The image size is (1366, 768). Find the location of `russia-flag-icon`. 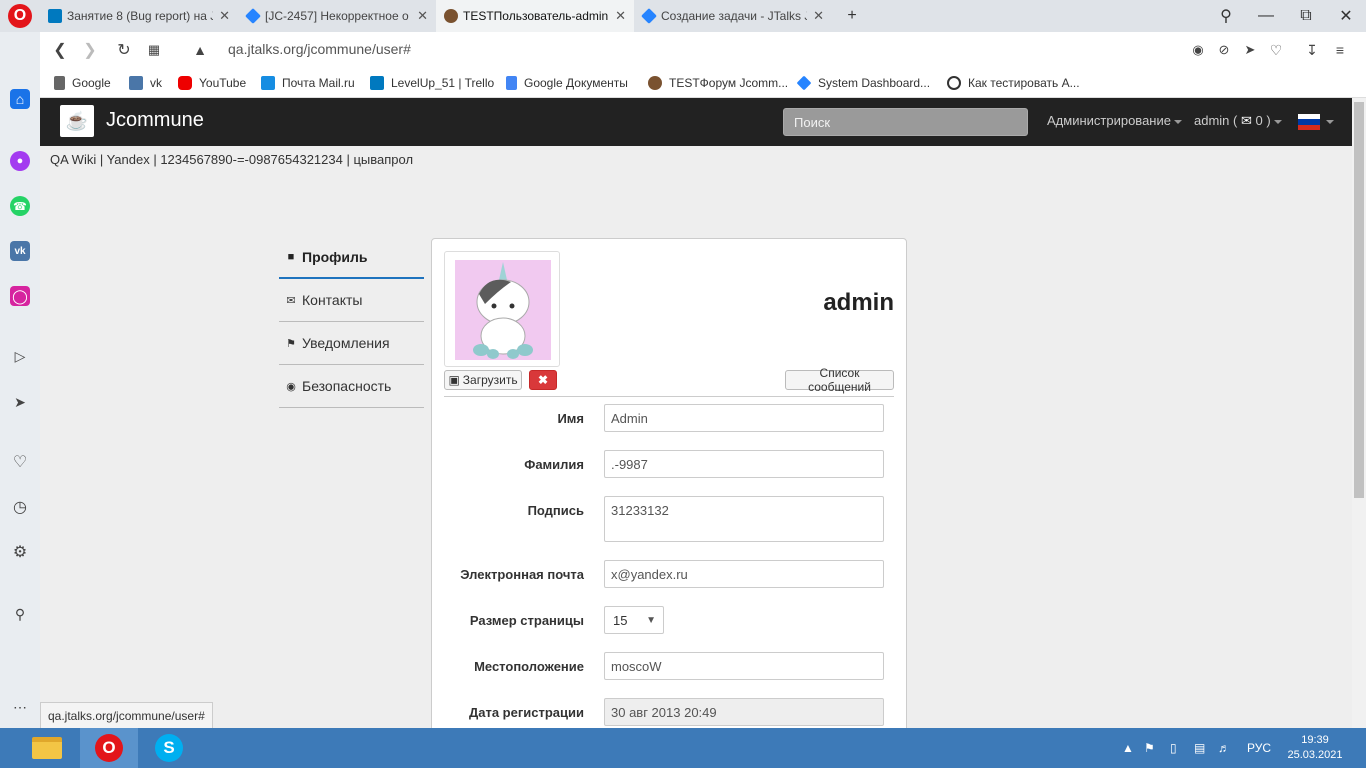

russia-flag-icon is located at coordinates (1309, 122).